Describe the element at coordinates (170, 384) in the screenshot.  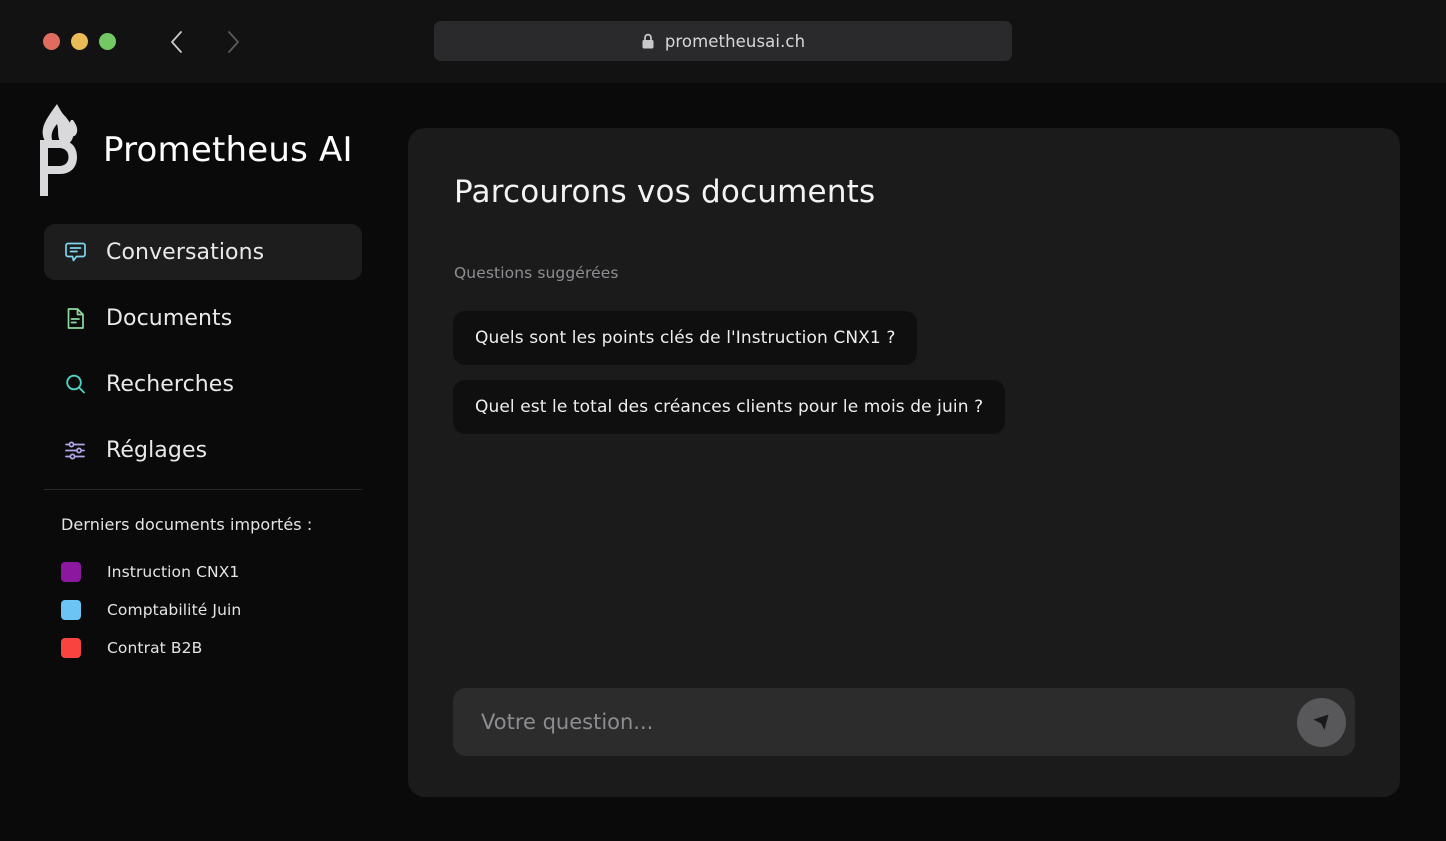
I see `sidebar-item-label: Recherches` at that location.